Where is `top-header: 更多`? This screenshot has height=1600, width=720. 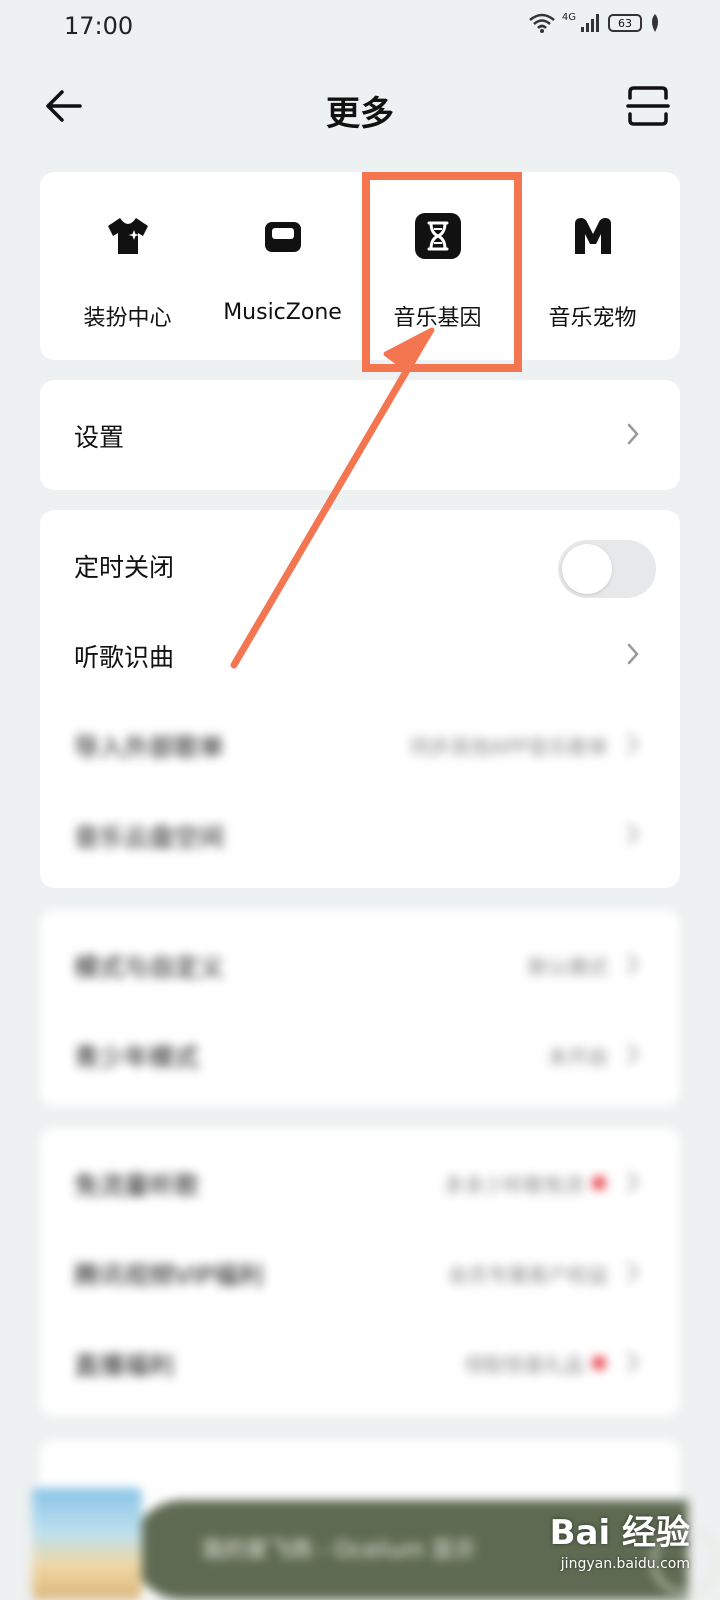 top-header: 更多 is located at coordinates (360, 106).